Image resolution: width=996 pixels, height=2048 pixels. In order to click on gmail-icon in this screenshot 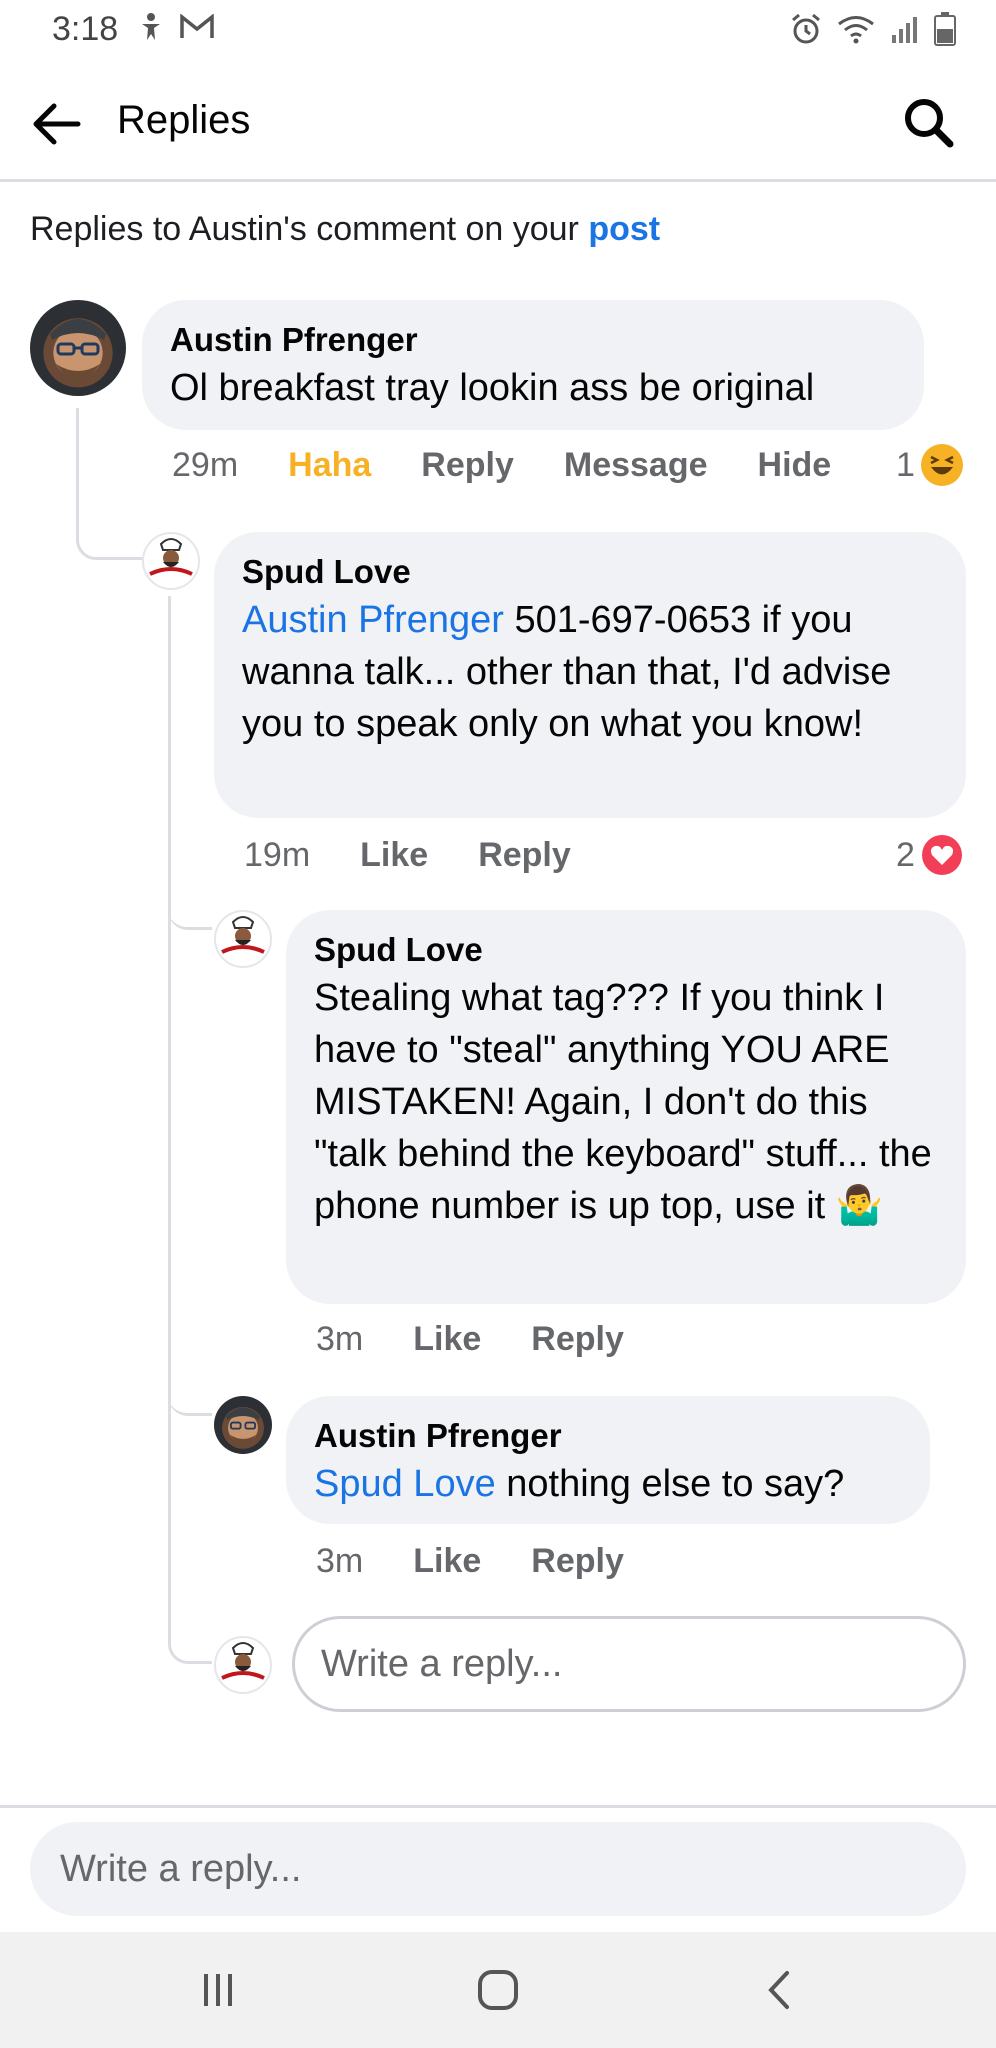, I will do `click(197, 26)`.